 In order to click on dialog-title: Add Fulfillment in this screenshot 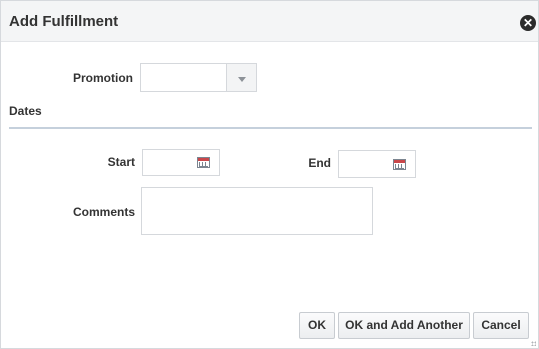, I will do `click(64, 21)`.